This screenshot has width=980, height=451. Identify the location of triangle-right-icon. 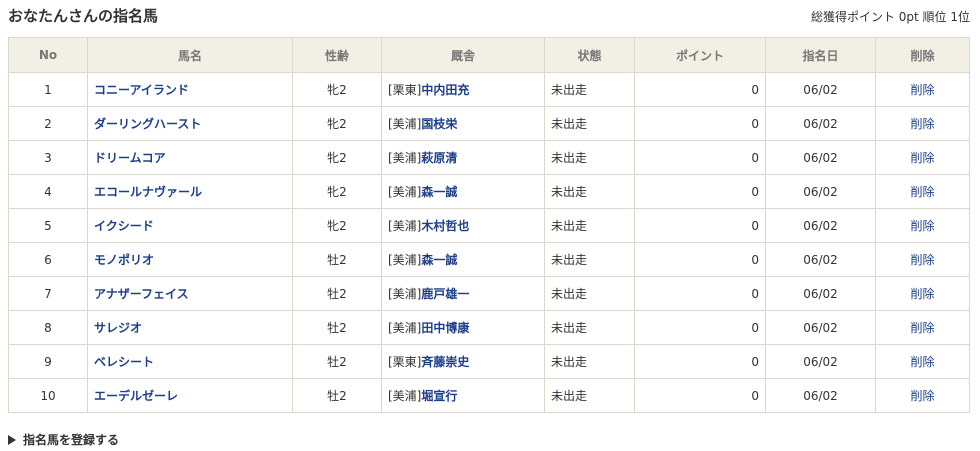
(12, 439).